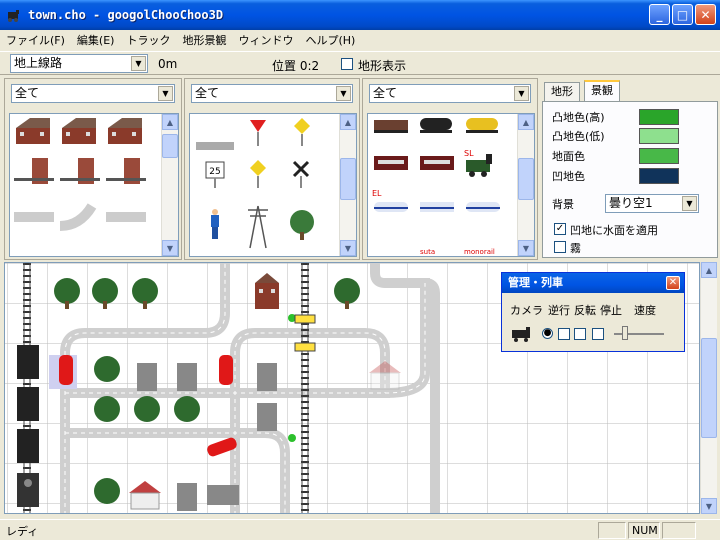 The image size is (720, 540). What do you see at coordinates (273, 185) in the screenshot?
I see `sign-palette-list: 25 ▲ ▼` at bounding box center [273, 185].